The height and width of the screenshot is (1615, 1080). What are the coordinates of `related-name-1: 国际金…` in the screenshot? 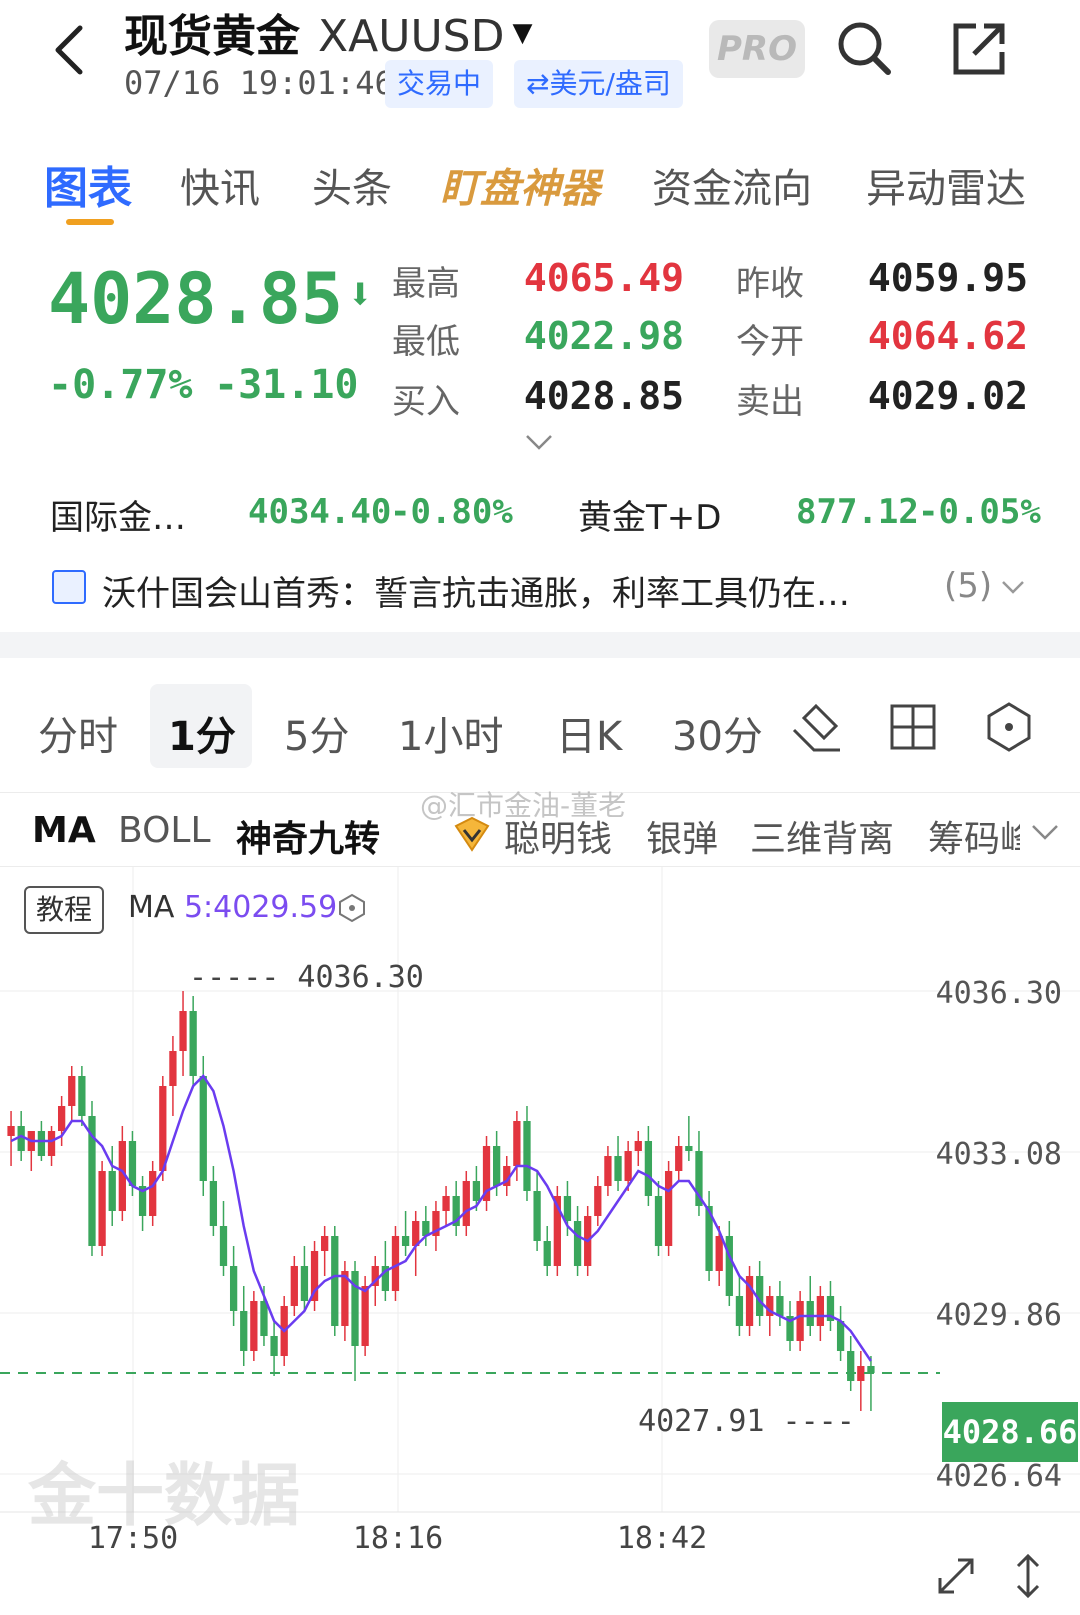 It's located at (118, 514).